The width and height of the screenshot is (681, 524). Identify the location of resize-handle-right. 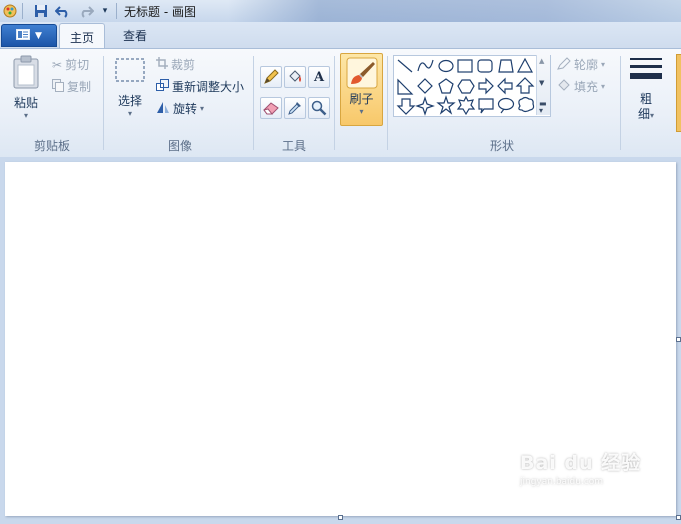
(678, 339).